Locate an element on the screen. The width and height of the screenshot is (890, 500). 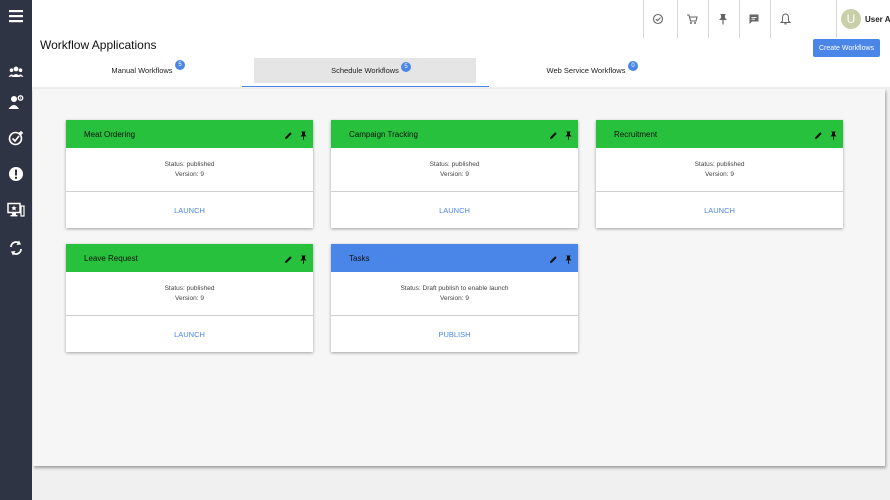
card-title: Campaign Tracking is located at coordinates (383, 134).